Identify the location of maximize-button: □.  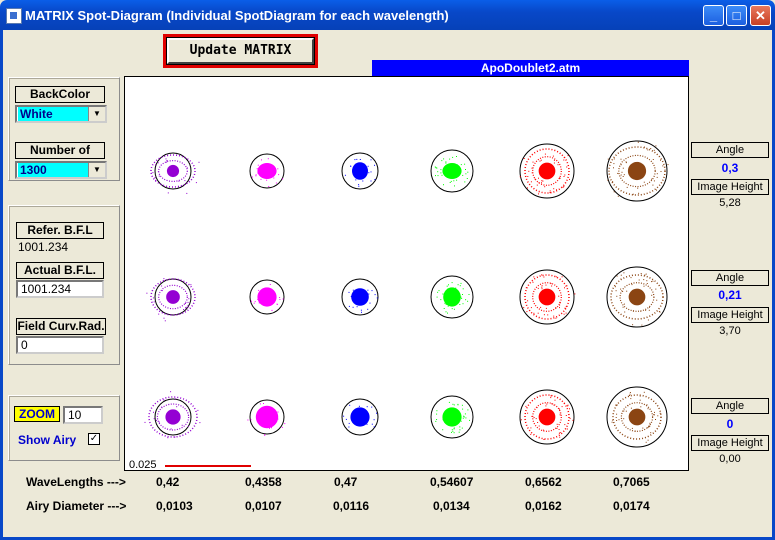
(736, 15).